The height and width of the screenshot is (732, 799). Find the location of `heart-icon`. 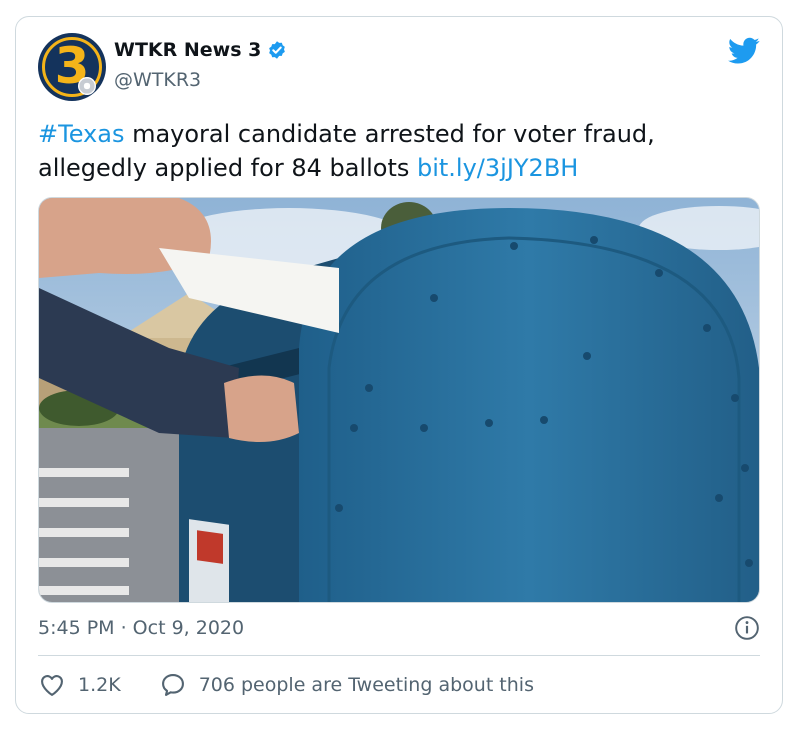

heart-icon is located at coordinates (52, 685).